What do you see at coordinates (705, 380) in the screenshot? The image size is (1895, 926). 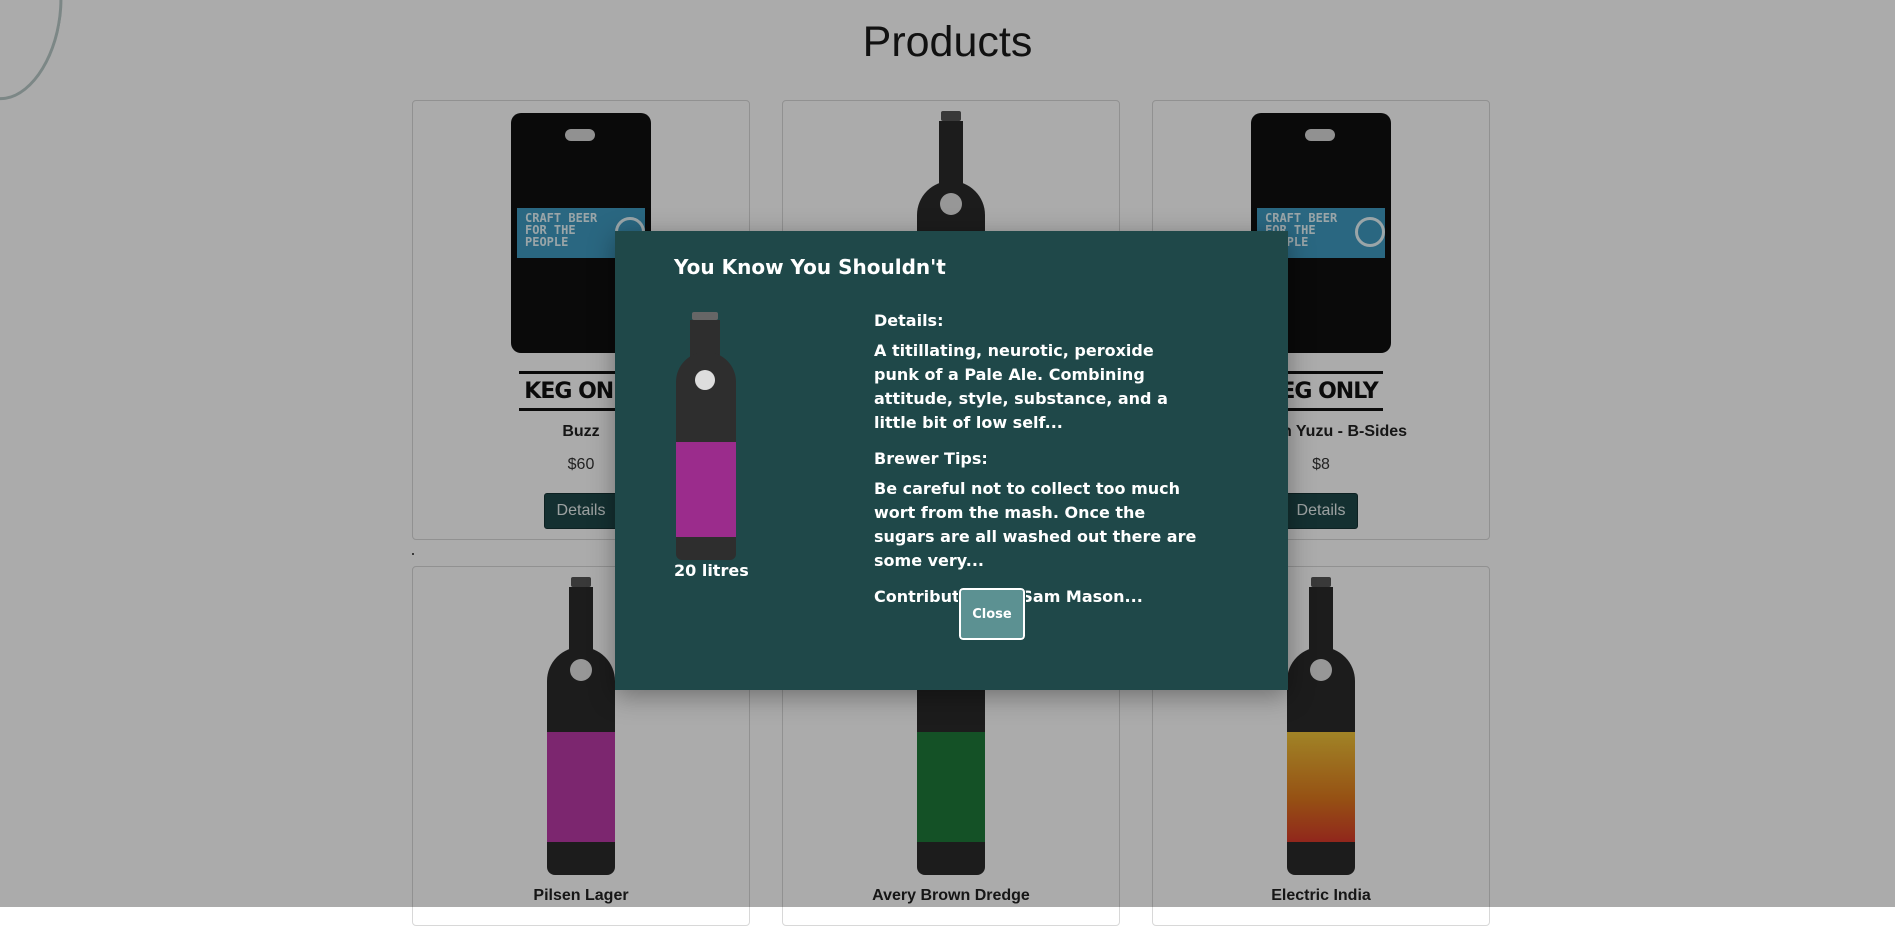 I see `brewdog-logo-icon` at bounding box center [705, 380].